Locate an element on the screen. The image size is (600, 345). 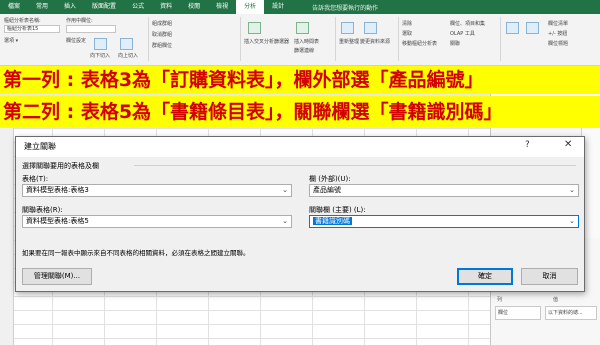
column-foreign-label: 欄 (外部)(U): is located at coordinates (330, 179).